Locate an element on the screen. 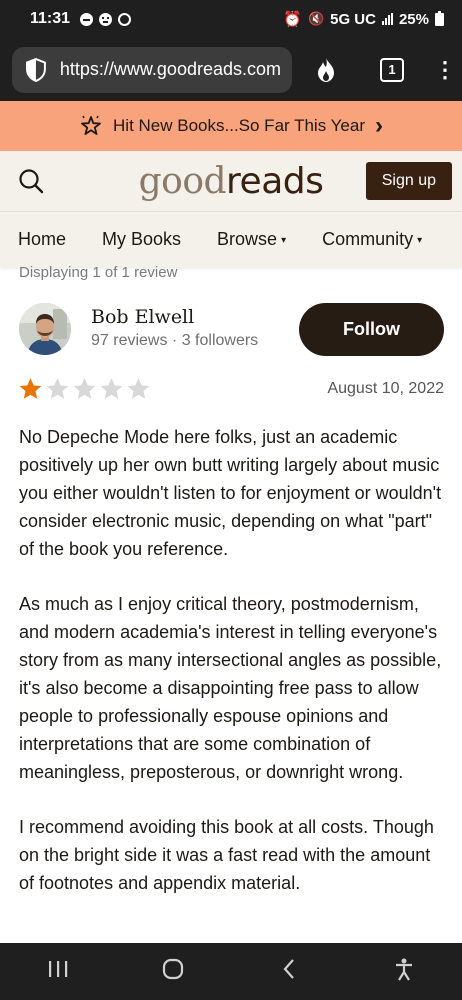 This screenshot has width=462, height=1000. system-nav-bar is located at coordinates (231, 971).